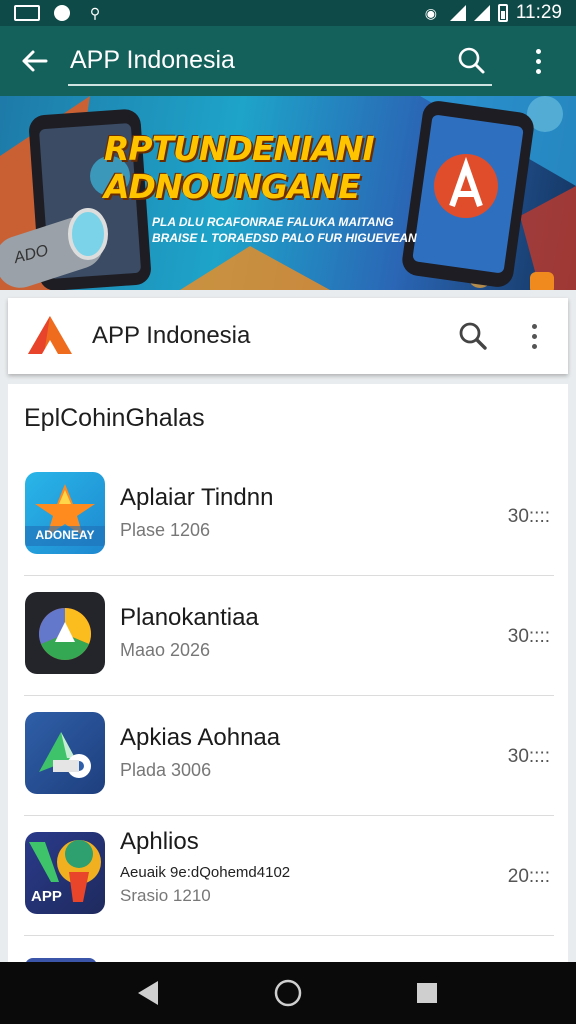  What do you see at coordinates (95, 12) in the screenshot?
I see `pin-notification-icon: ⚲` at bounding box center [95, 12].